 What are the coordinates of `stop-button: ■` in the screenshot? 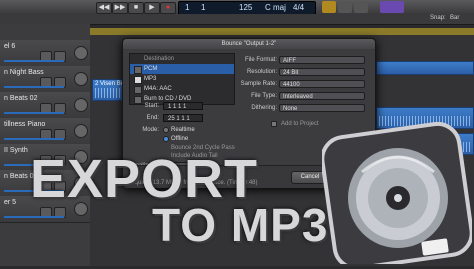 It's located at (136, 8).